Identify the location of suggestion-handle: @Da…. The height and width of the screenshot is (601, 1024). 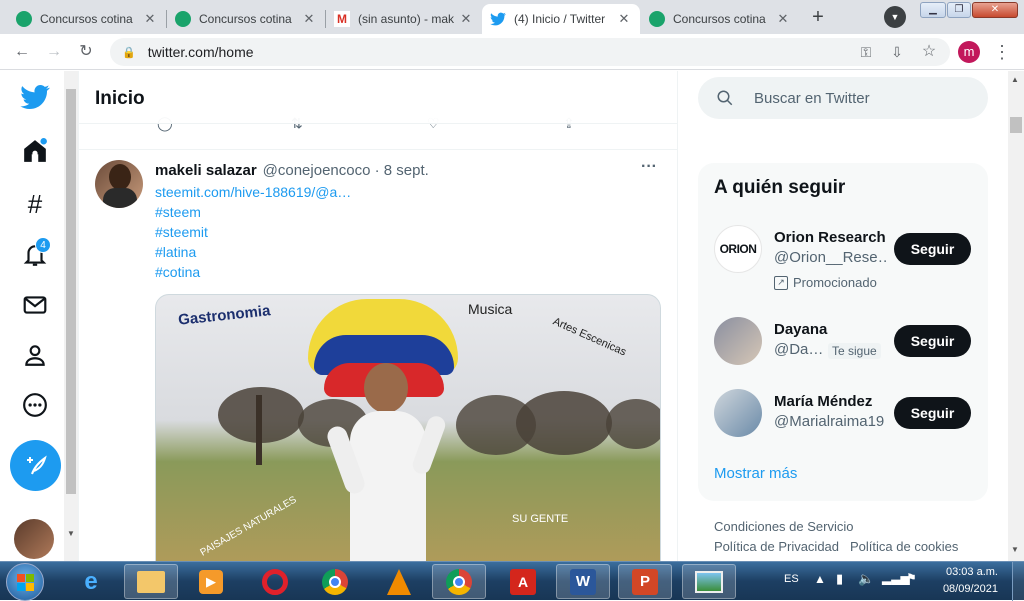
(798, 349).